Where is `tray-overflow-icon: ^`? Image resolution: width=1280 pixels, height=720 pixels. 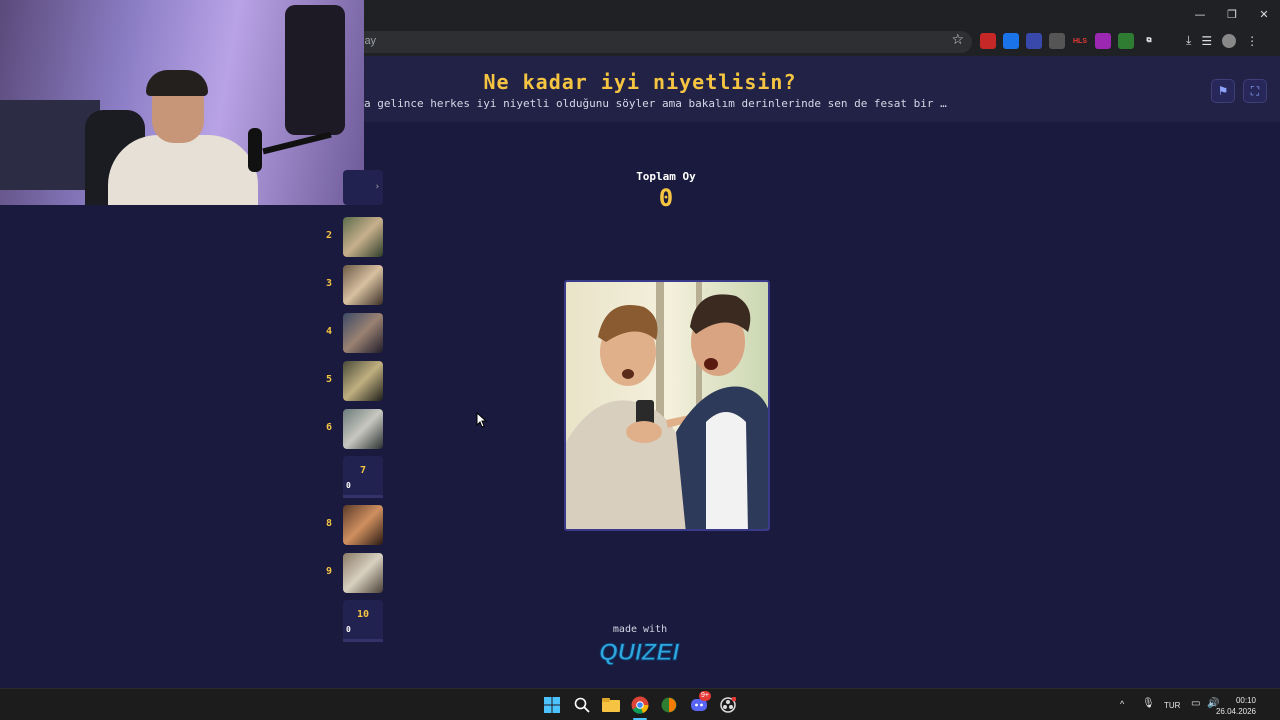
tray-overflow-icon: ^ is located at coordinates (1122, 704).